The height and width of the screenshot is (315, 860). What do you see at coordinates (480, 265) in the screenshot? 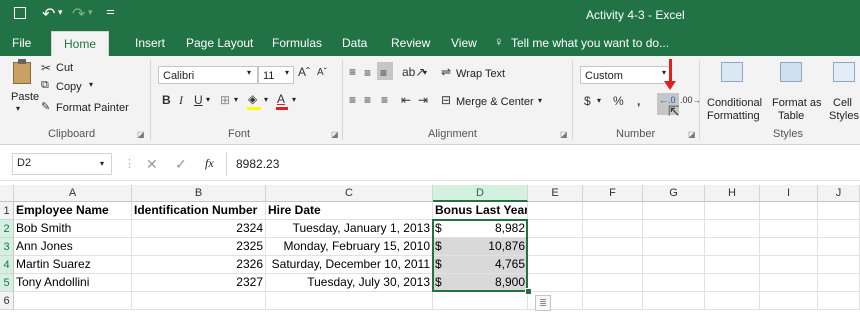
I see `cell-d4: $4,765` at bounding box center [480, 265].